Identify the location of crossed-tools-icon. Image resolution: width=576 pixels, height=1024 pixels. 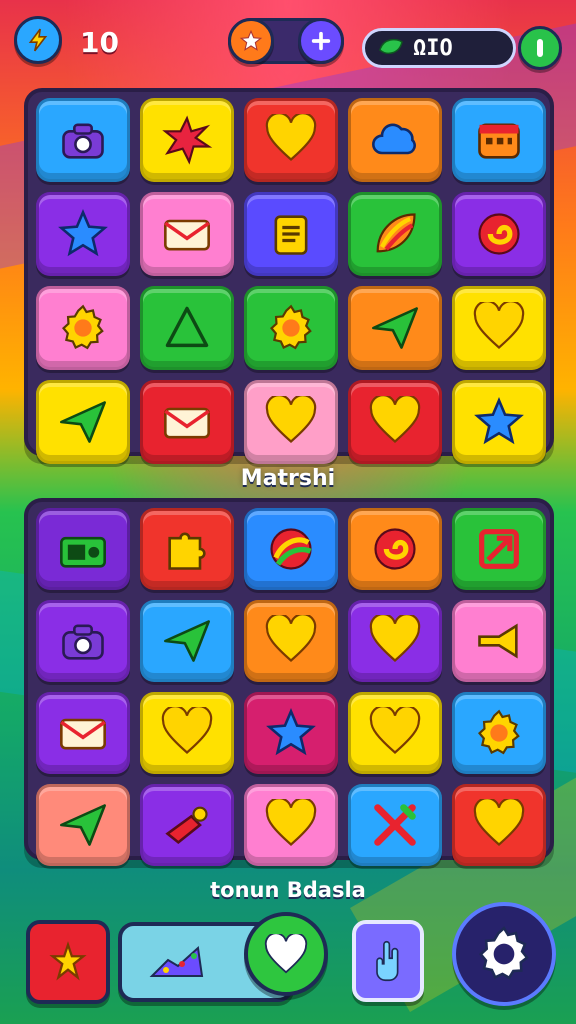
(395, 825).